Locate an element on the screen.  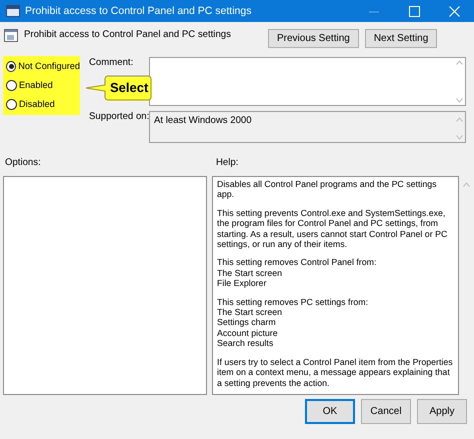
radio-option: Not Configured is located at coordinates (43, 66).